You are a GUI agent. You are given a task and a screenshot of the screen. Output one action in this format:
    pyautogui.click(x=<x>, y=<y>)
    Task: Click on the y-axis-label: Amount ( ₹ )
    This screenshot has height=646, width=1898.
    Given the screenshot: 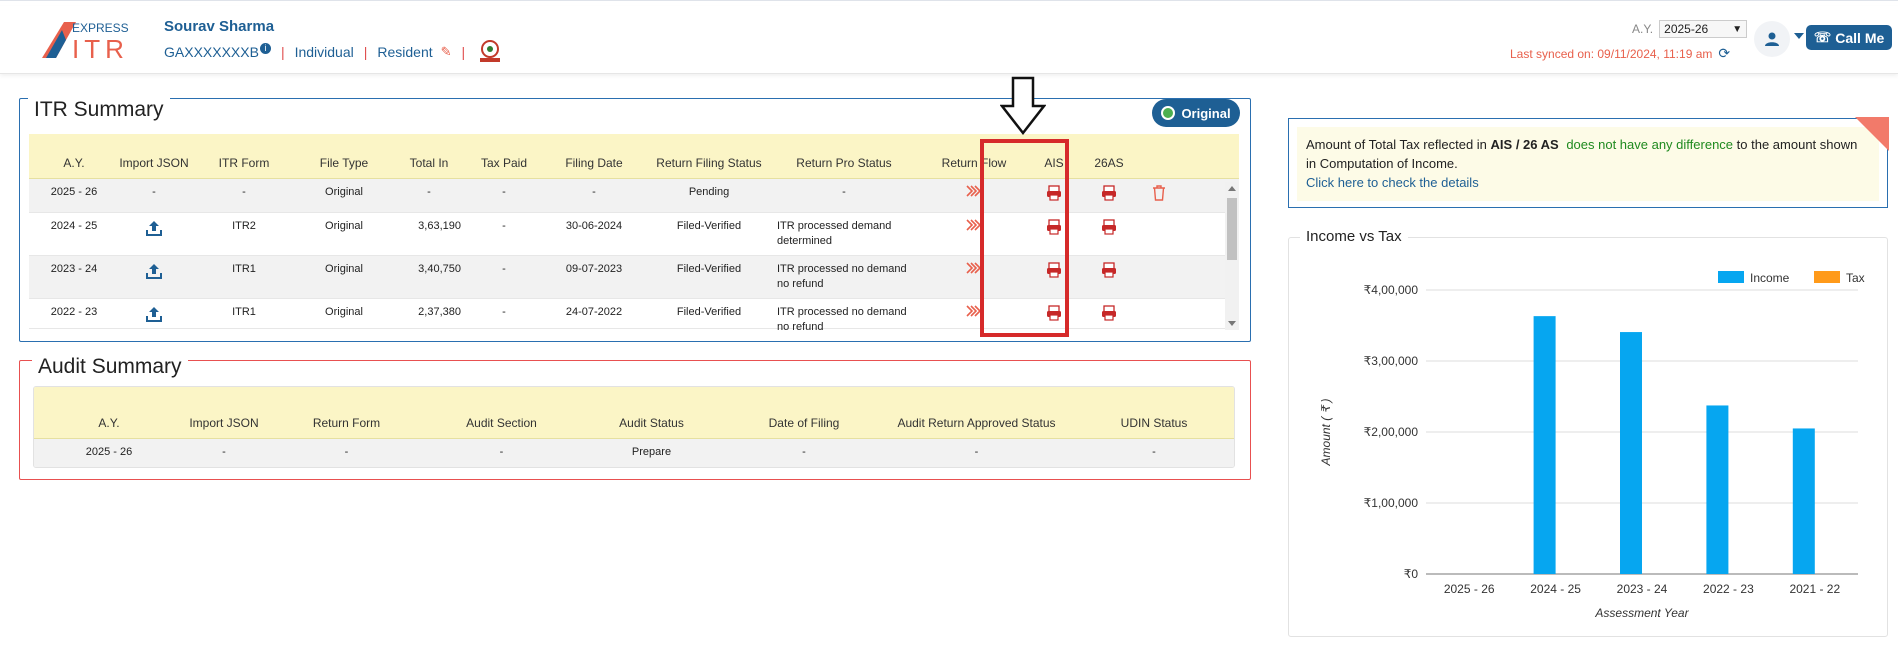 What is the action you would take?
    pyautogui.click(x=1326, y=433)
    